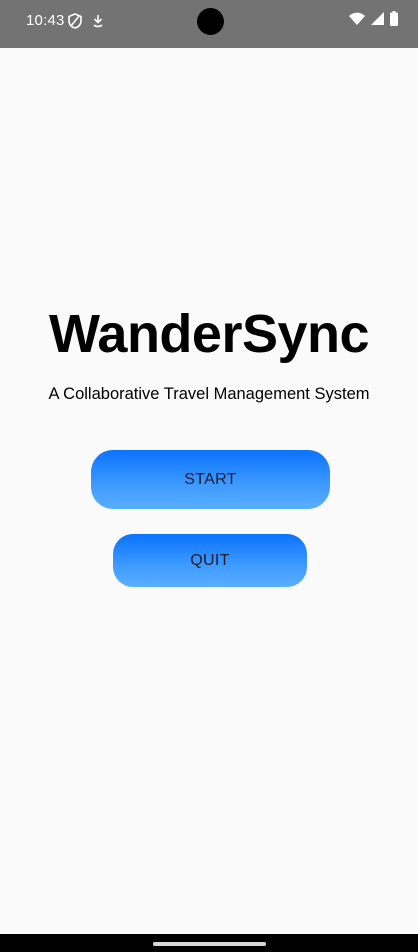 This screenshot has height=952, width=418. Describe the element at coordinates (75, 21) in the screenshot. I see `shield-icon` at that location.